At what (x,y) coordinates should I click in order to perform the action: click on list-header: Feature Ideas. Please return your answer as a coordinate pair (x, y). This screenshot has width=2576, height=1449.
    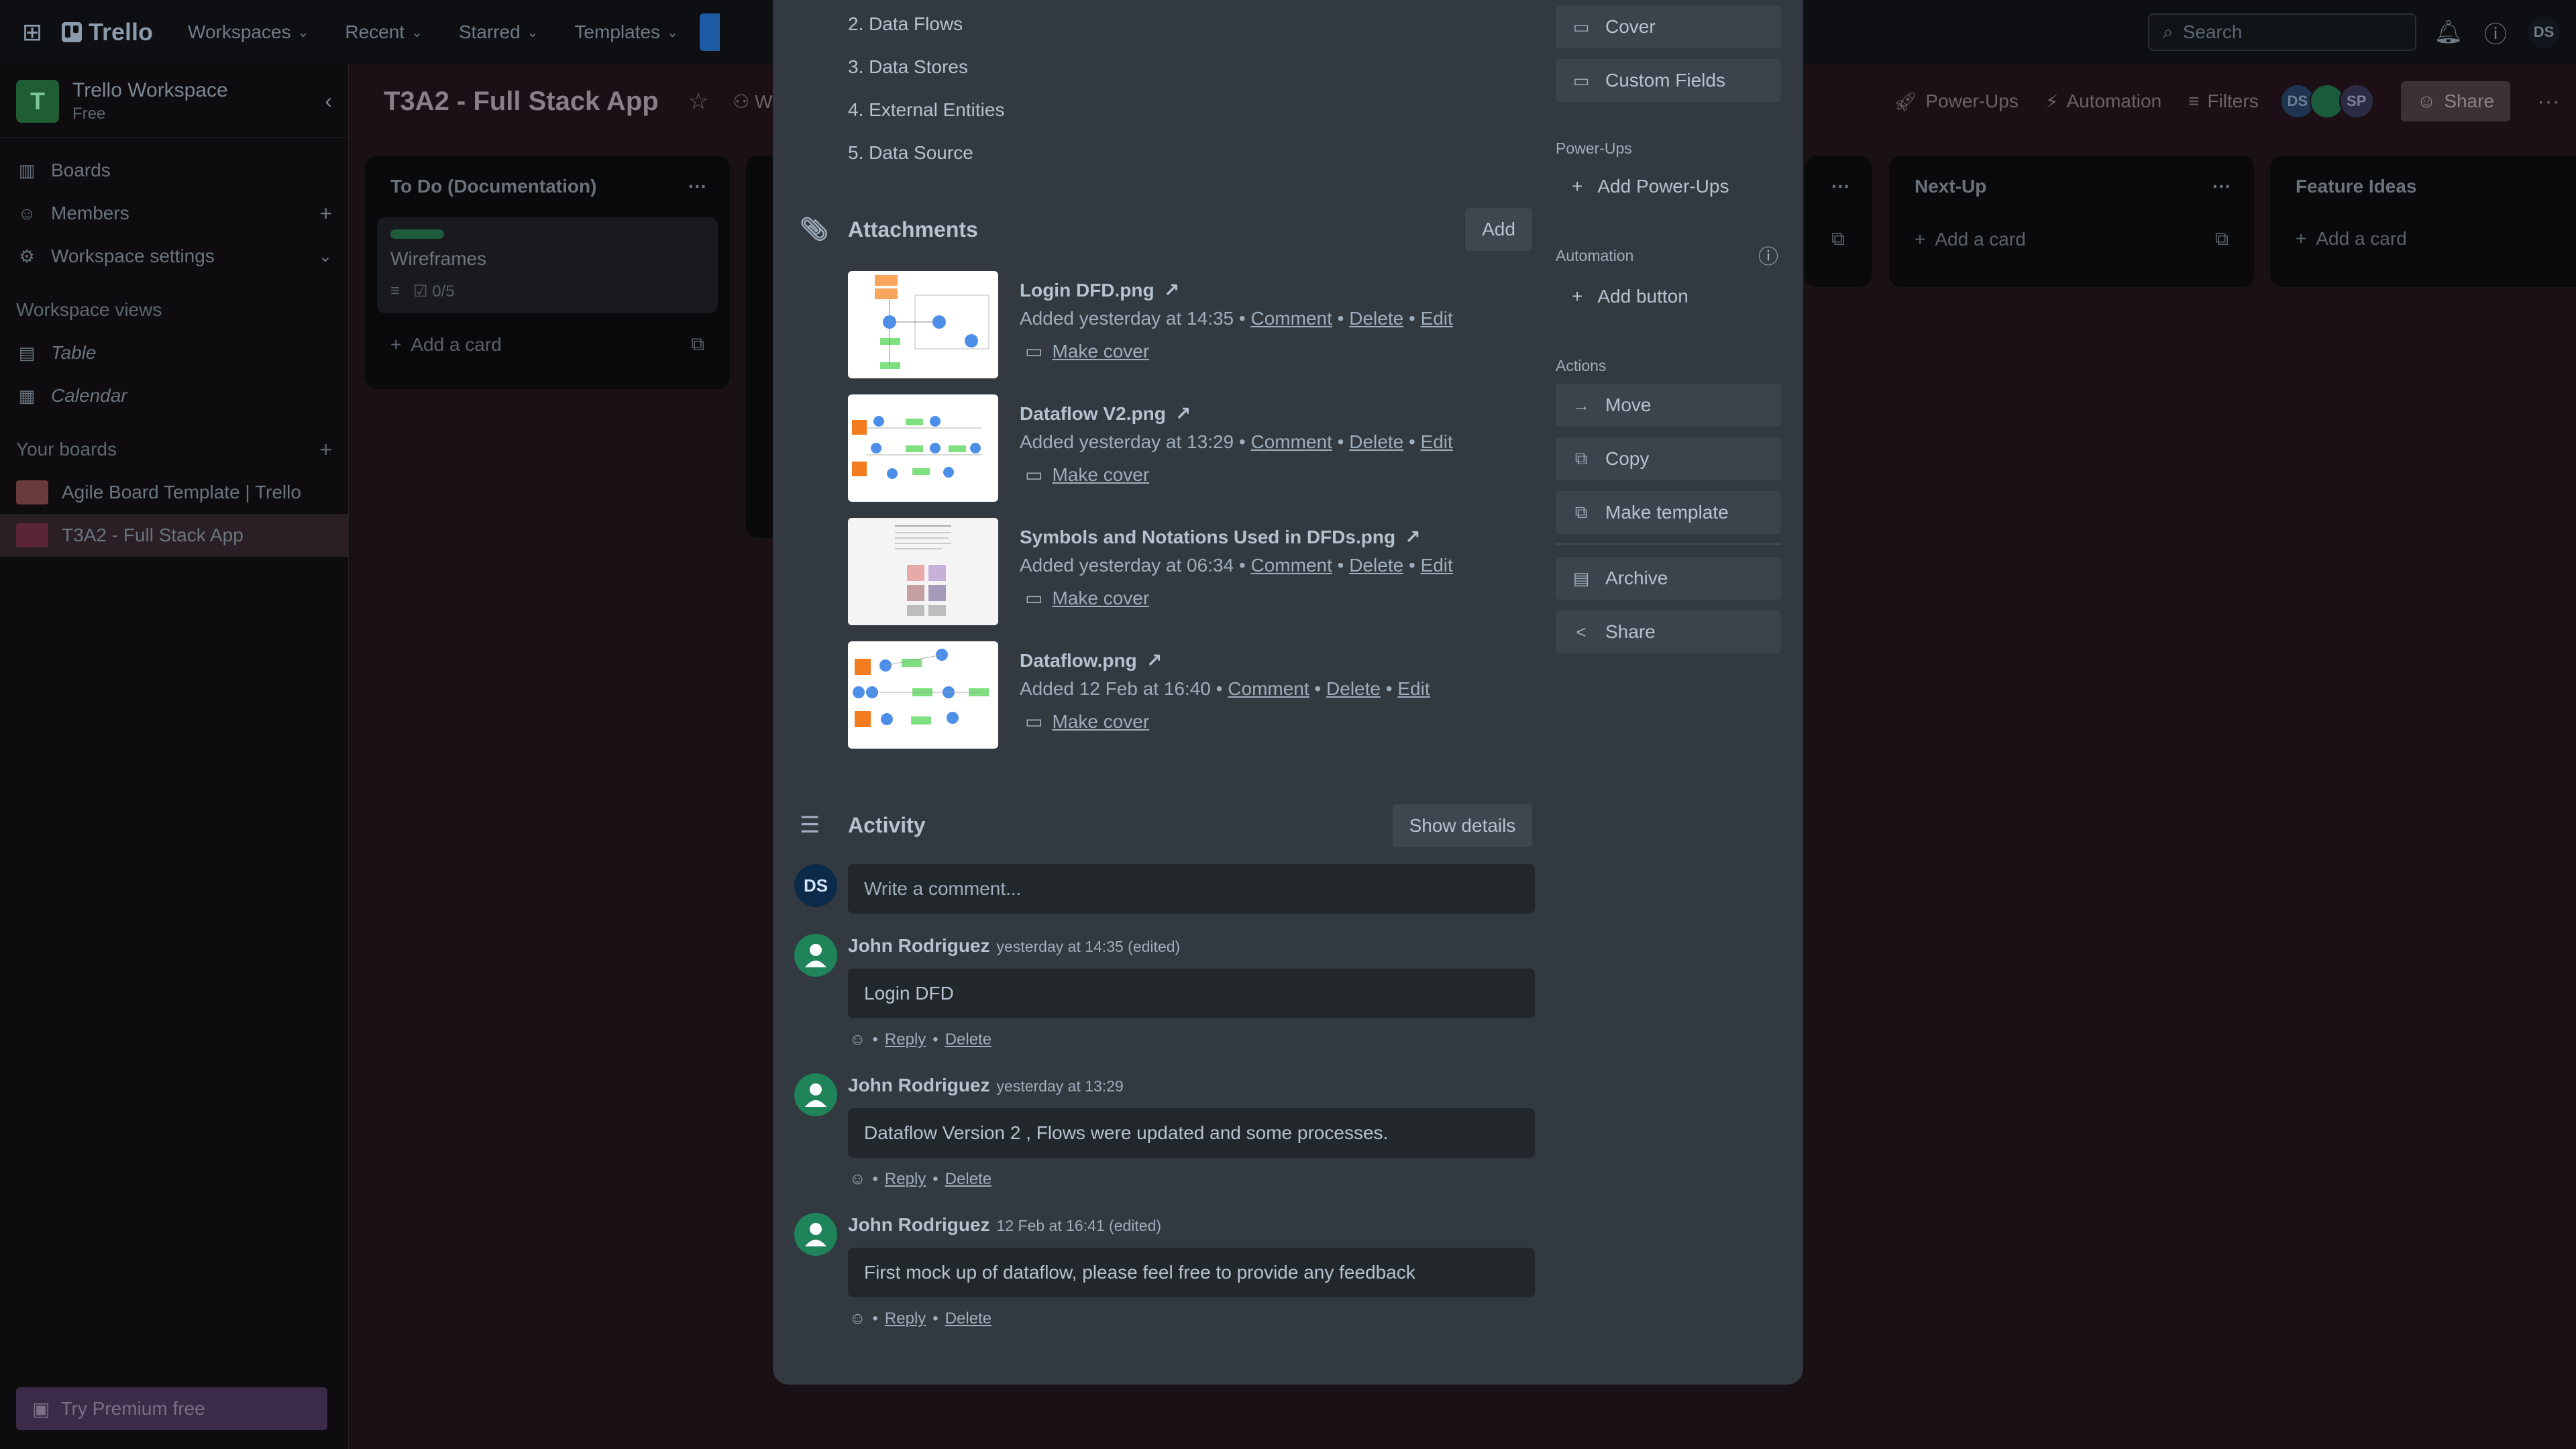
    Looking at the image, I should click on (2423, 176).